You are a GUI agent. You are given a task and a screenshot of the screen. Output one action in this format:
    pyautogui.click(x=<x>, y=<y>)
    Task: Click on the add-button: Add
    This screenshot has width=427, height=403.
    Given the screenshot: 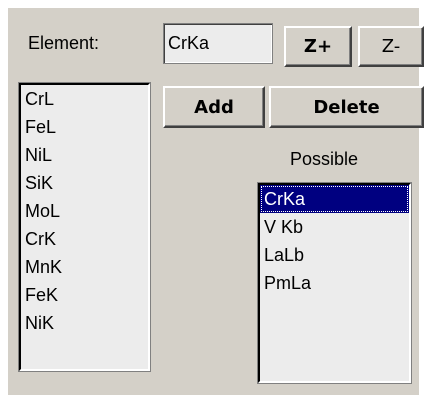 What is the action you would take?
    pyautogui.click(x=214, y=107)
    